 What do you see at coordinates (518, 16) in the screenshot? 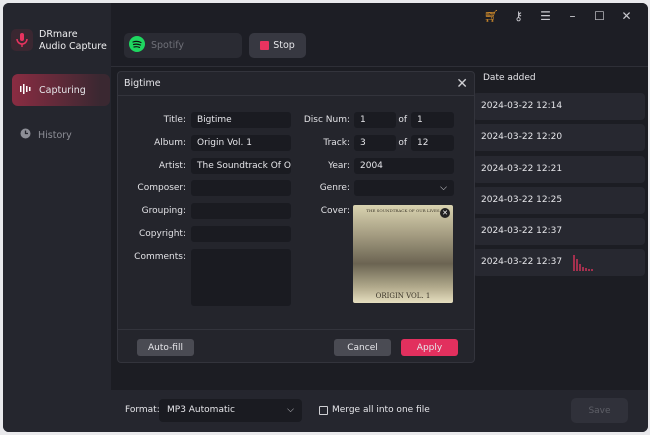
I see `key-icon: ⚷` at bounding box center [518, 16].